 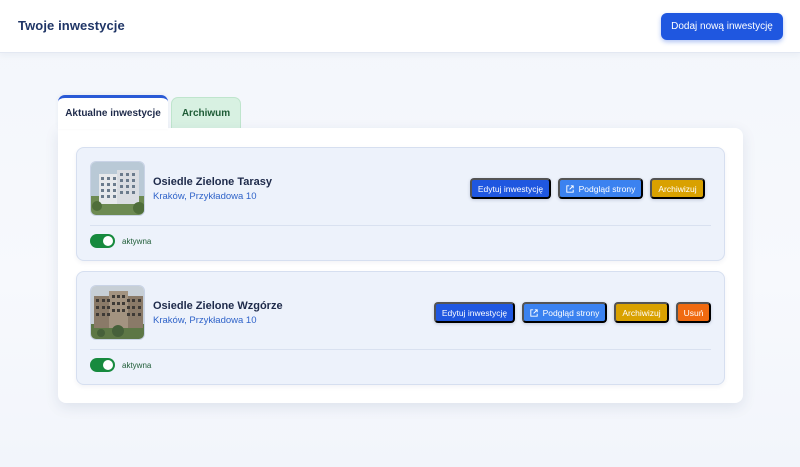 I want to click on tab-archive: Archiwum, so click(x=206, y=112).